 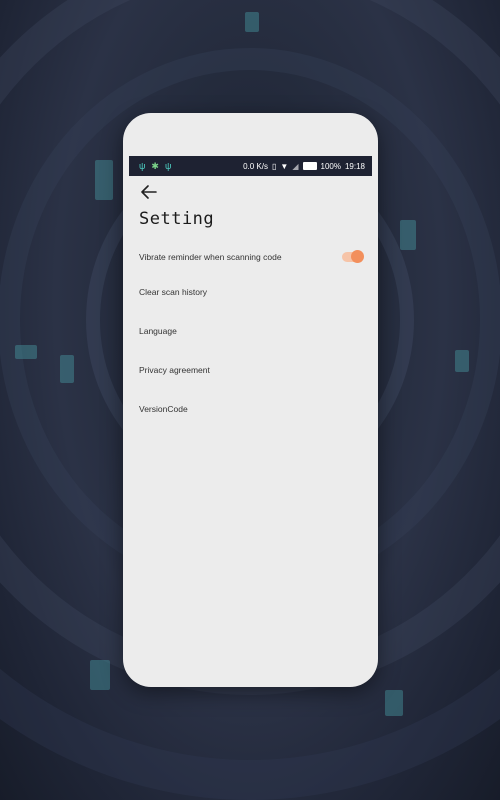 What do you see at coordinates (158, 330) in the screenshot?
I see `settings-item-label: Language` at bounding box center [158, 330].